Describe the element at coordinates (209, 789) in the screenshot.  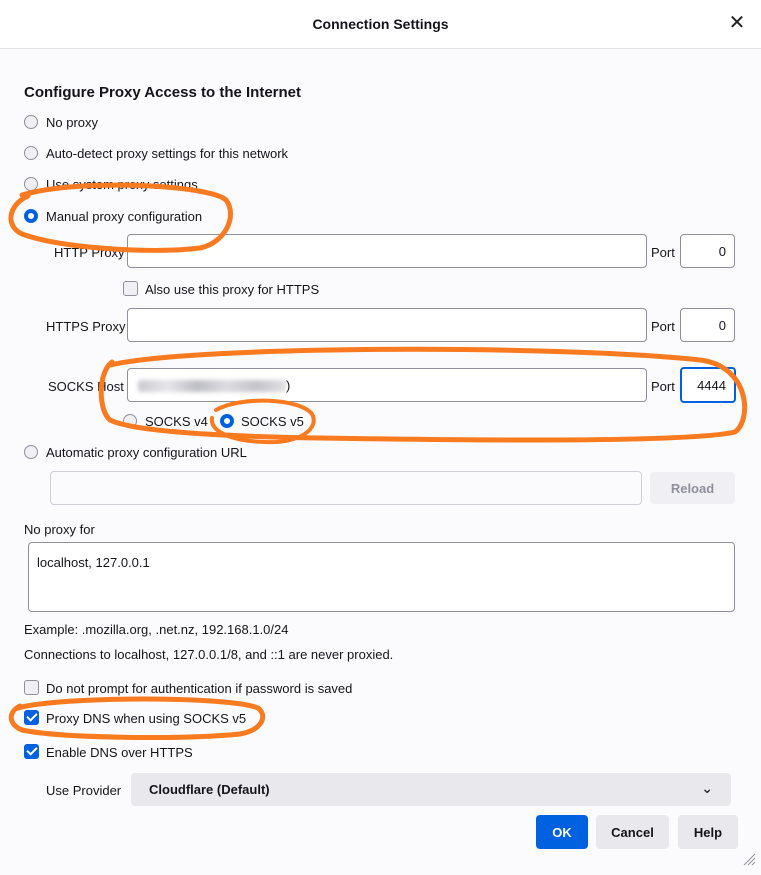
I see `provider-value: Cloudflare (Default)` at that location.